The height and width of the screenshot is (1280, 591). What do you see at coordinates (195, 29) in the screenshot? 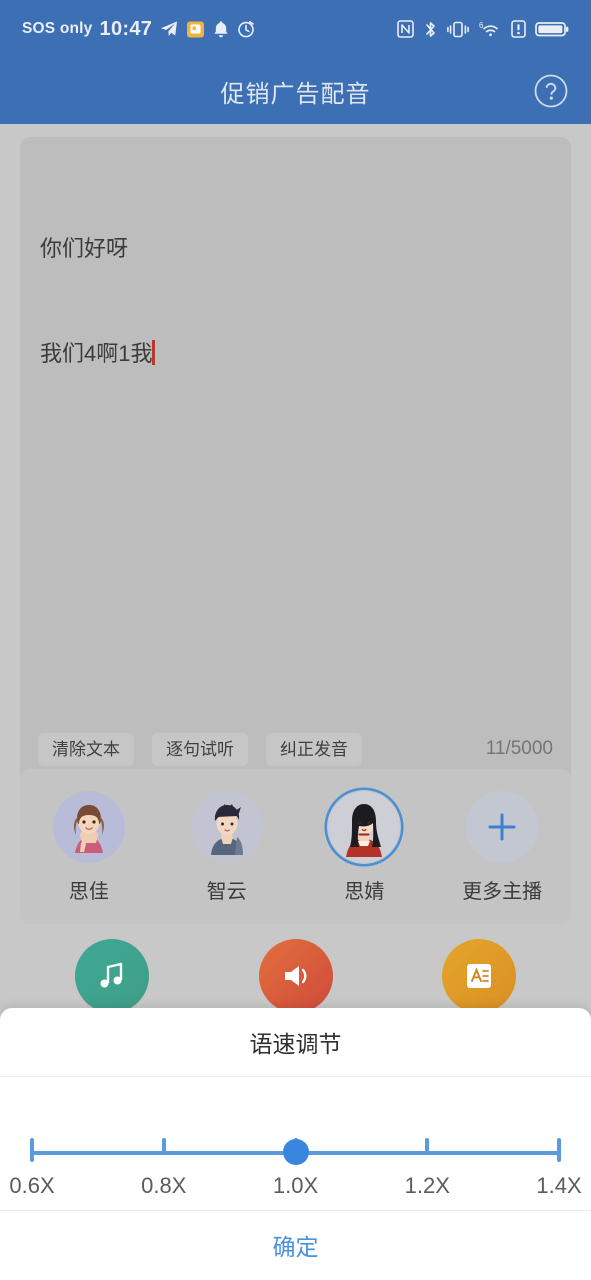
I see `note-icon` at bounding box center [195, 29].